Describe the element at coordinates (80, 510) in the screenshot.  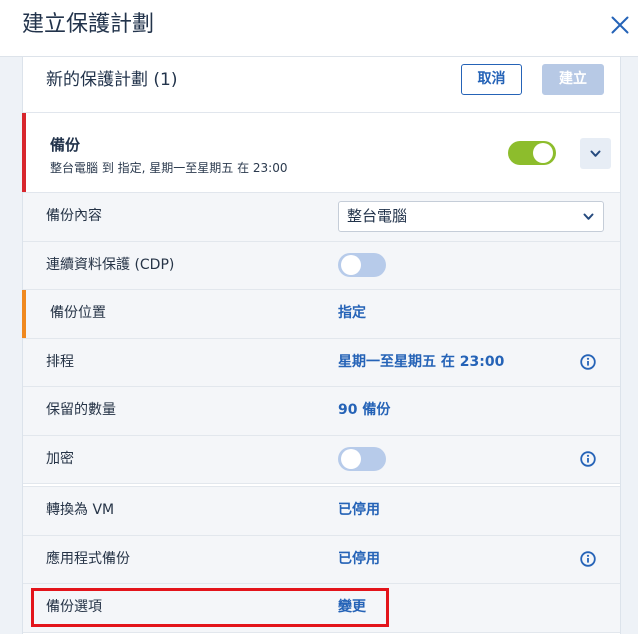
I see `setting-label: 轉換為 VM` at that location.